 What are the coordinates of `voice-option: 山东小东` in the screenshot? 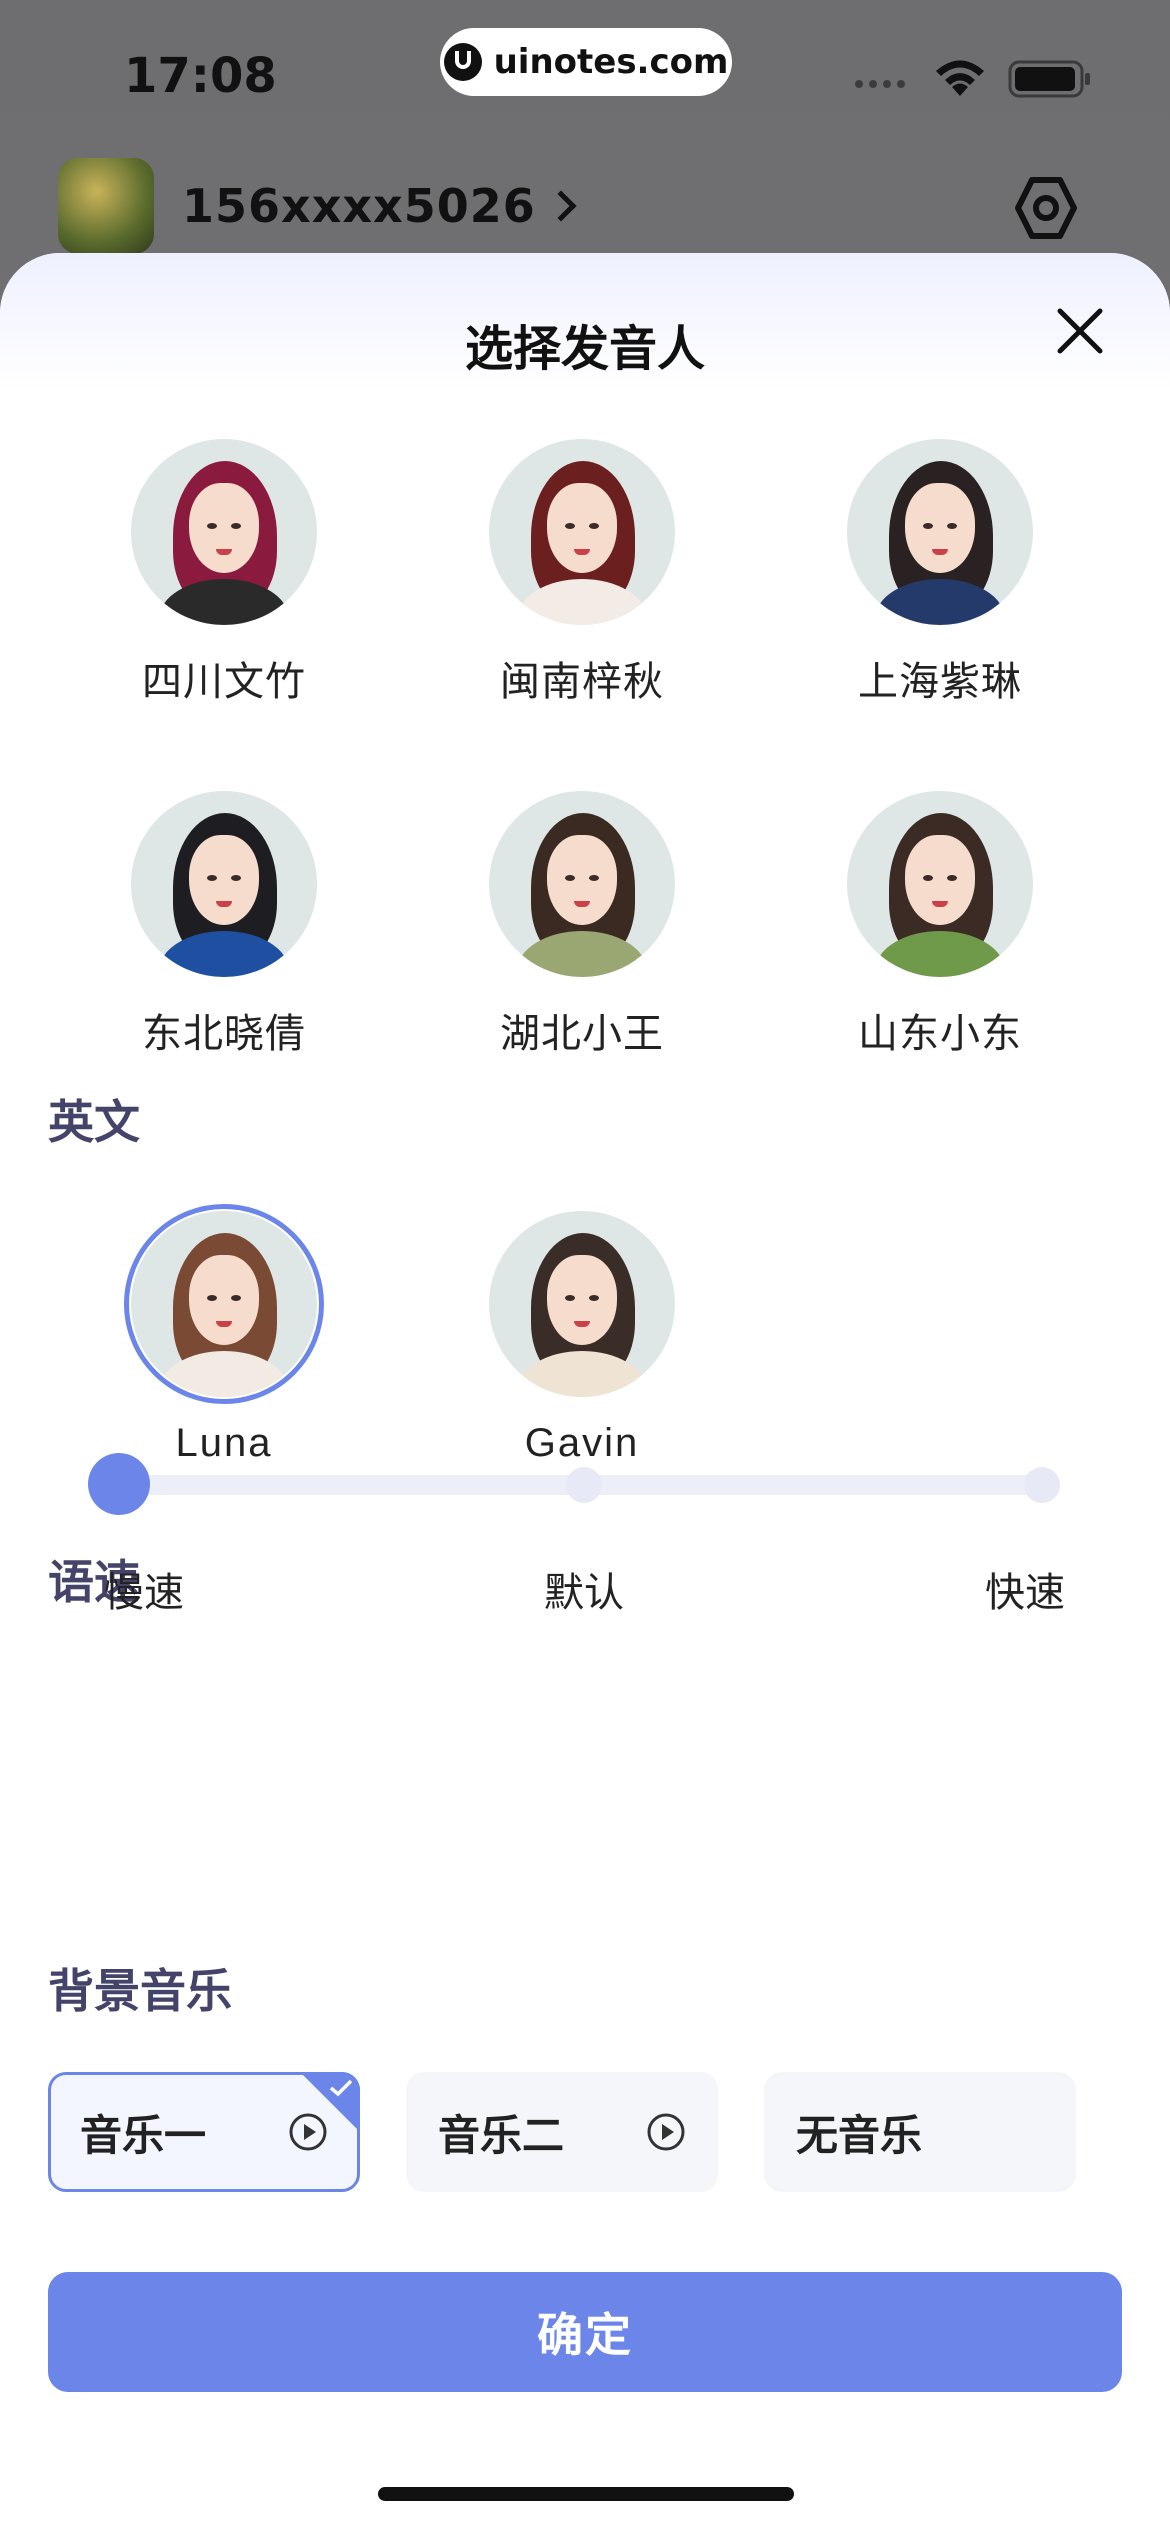 It's located at (940, 925).